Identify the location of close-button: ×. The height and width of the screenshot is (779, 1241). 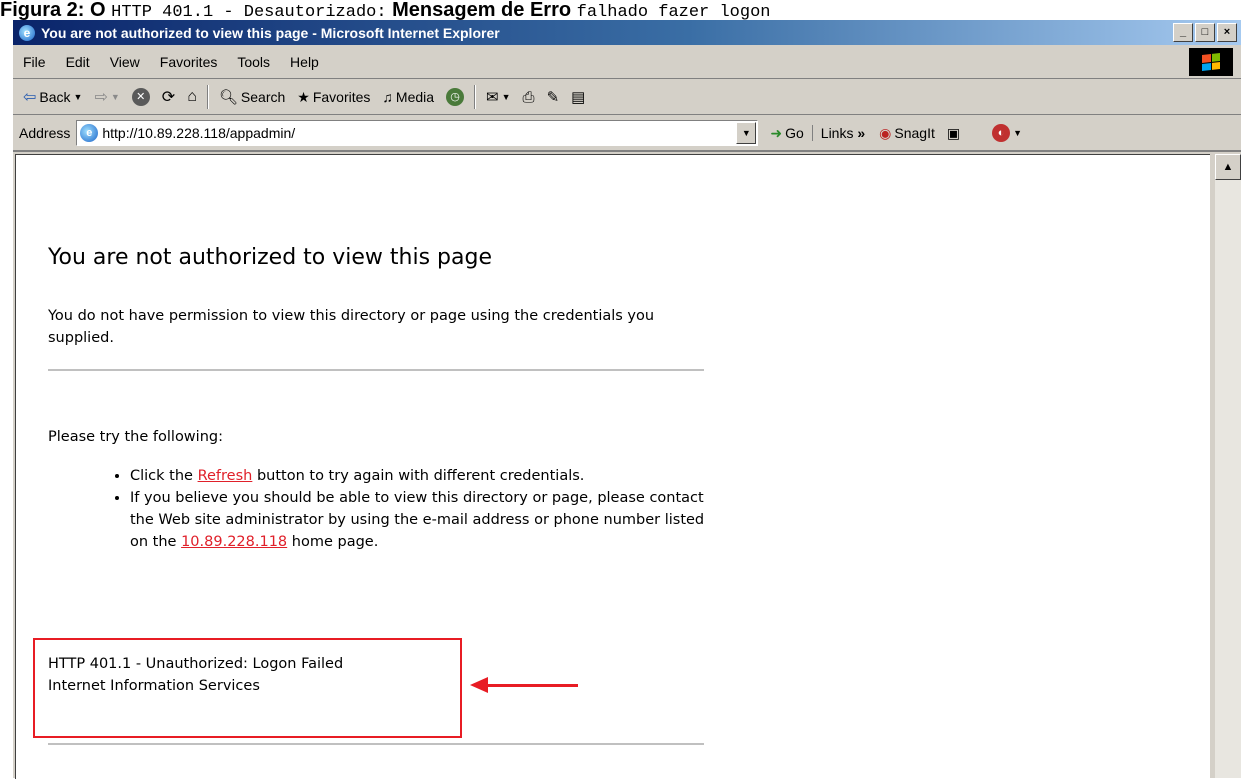
(1227, 32).